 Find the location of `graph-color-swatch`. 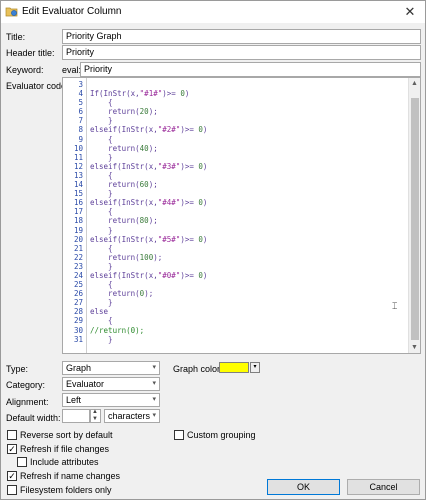

graph-color-swatch is located at coordinates (234, 367).